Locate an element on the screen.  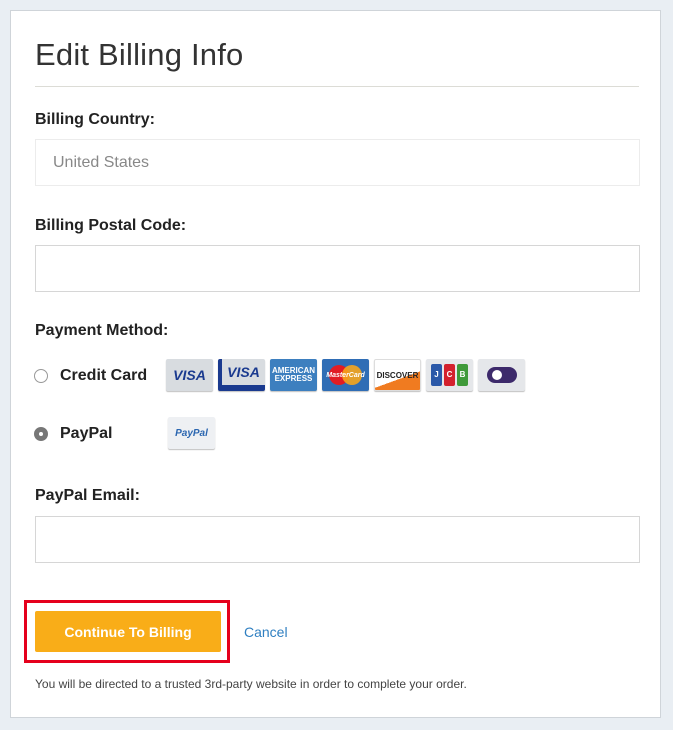
billing-country-field is located at coordinates (337, 162).